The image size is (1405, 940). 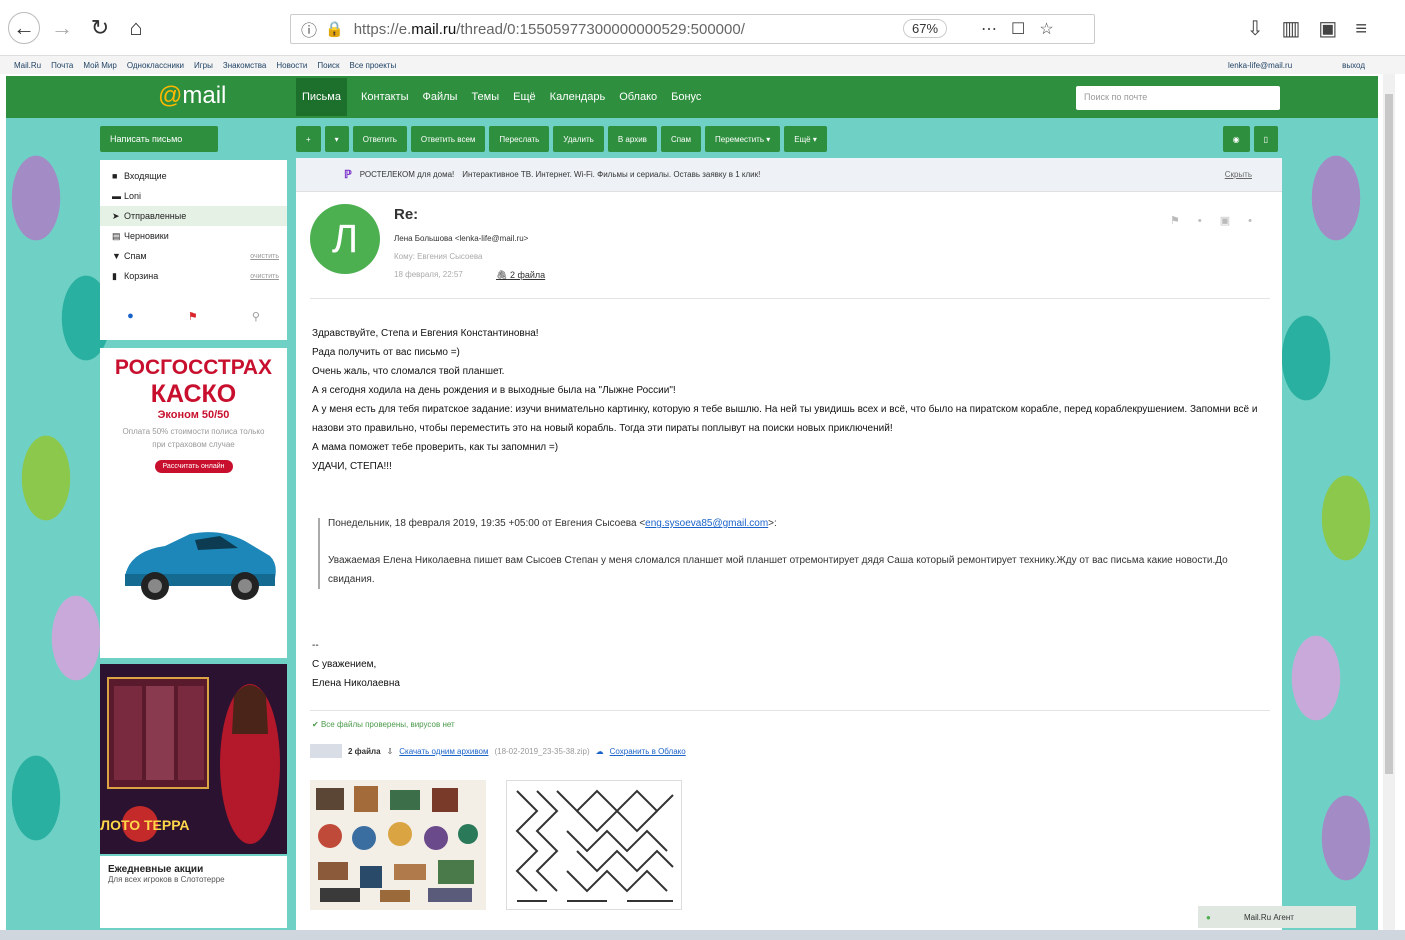 I want to click on mail-search-input: Поиск по почте, so click(x=1178, y=98).